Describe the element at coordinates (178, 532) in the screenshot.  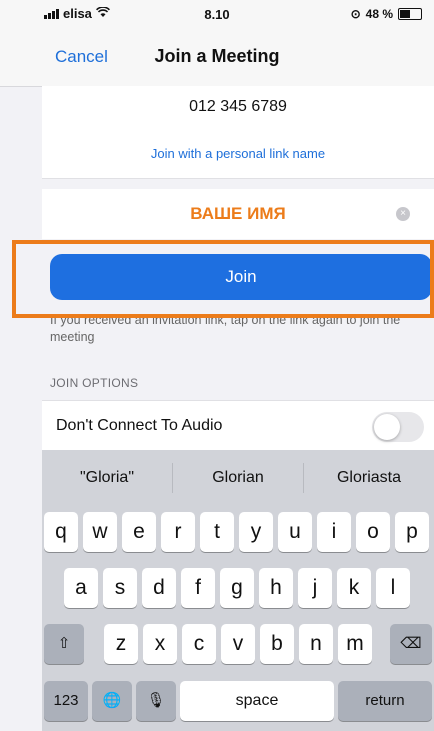
I see `key-r: r` at that location.